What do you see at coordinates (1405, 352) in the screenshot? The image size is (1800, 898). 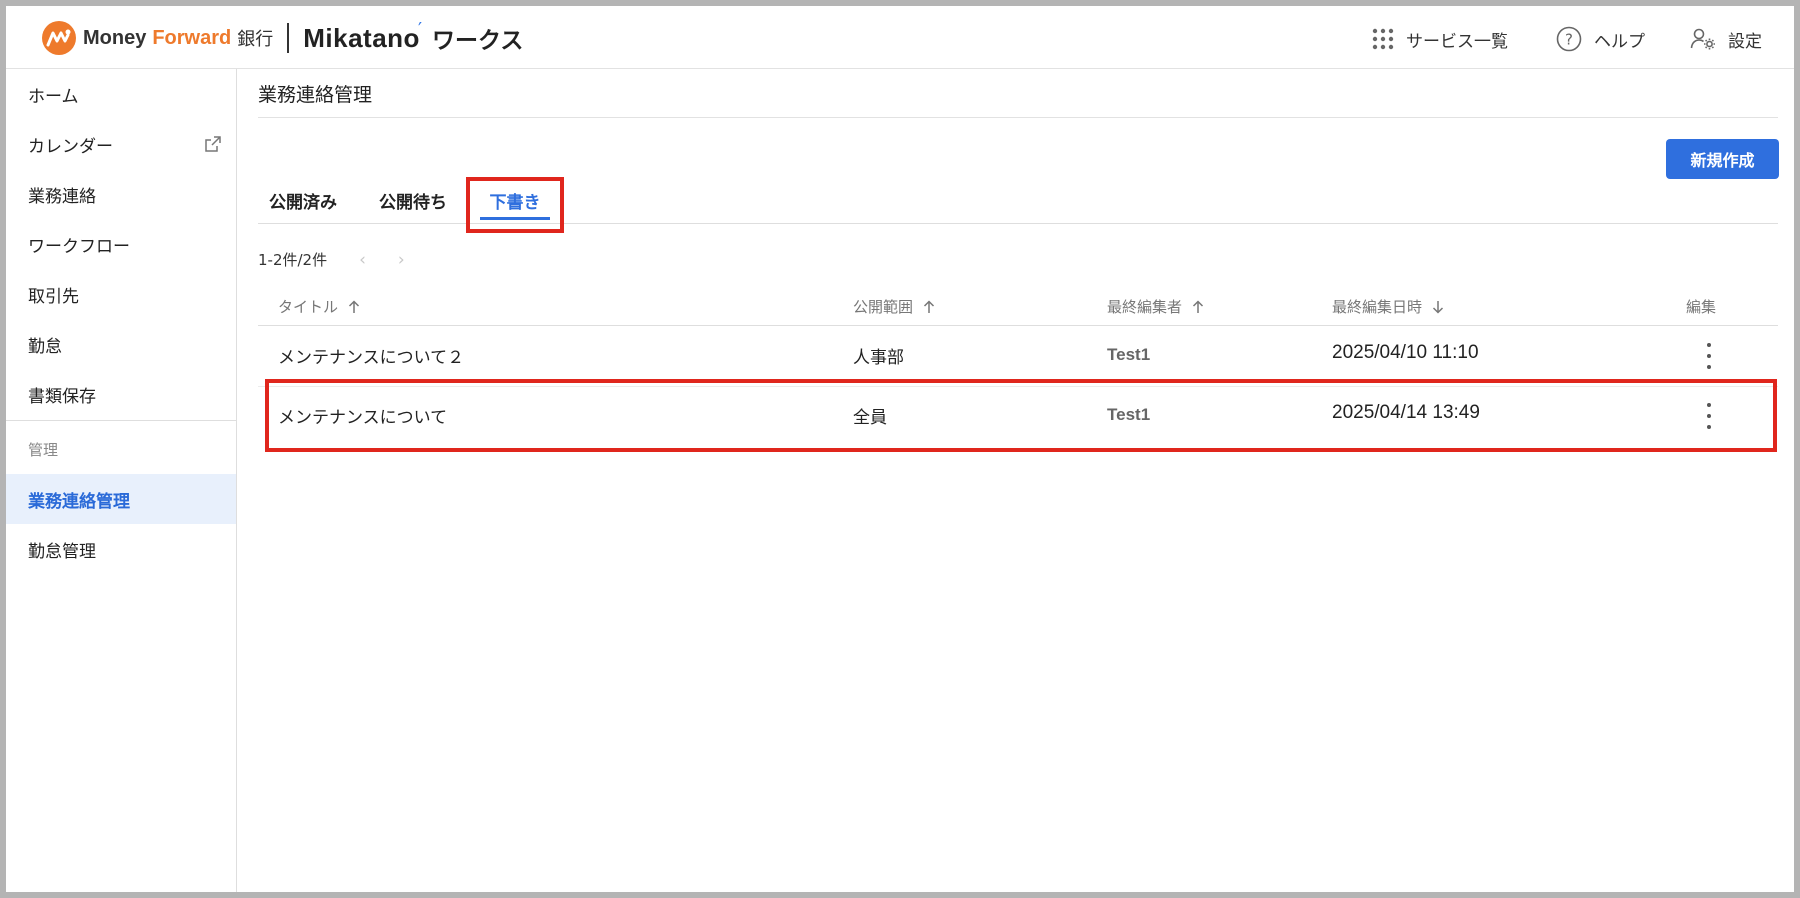 I see `row-updated: 2025/04/10 11:10` at bounding box center [1405, 352].